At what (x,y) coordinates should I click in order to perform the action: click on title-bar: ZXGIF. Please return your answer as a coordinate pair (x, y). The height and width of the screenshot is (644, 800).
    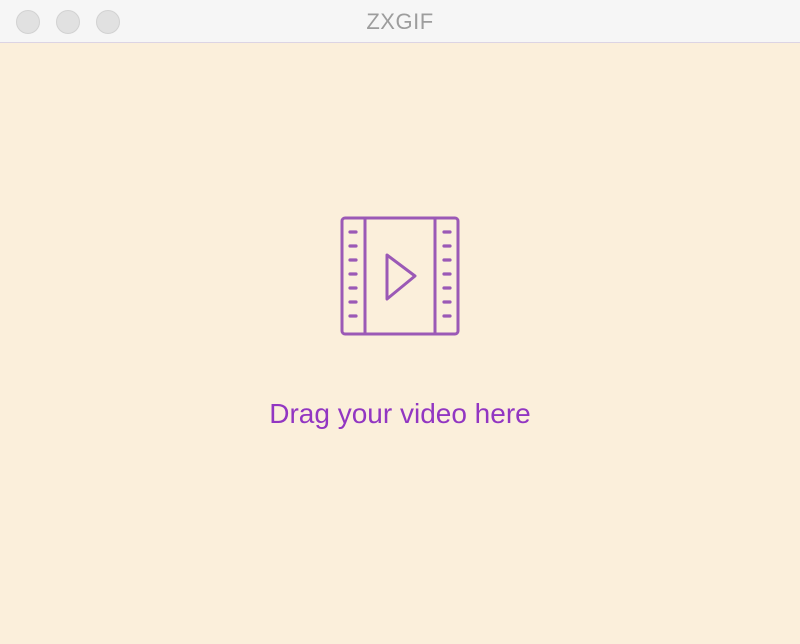
    Looking at the image, I should click on (400, 21).